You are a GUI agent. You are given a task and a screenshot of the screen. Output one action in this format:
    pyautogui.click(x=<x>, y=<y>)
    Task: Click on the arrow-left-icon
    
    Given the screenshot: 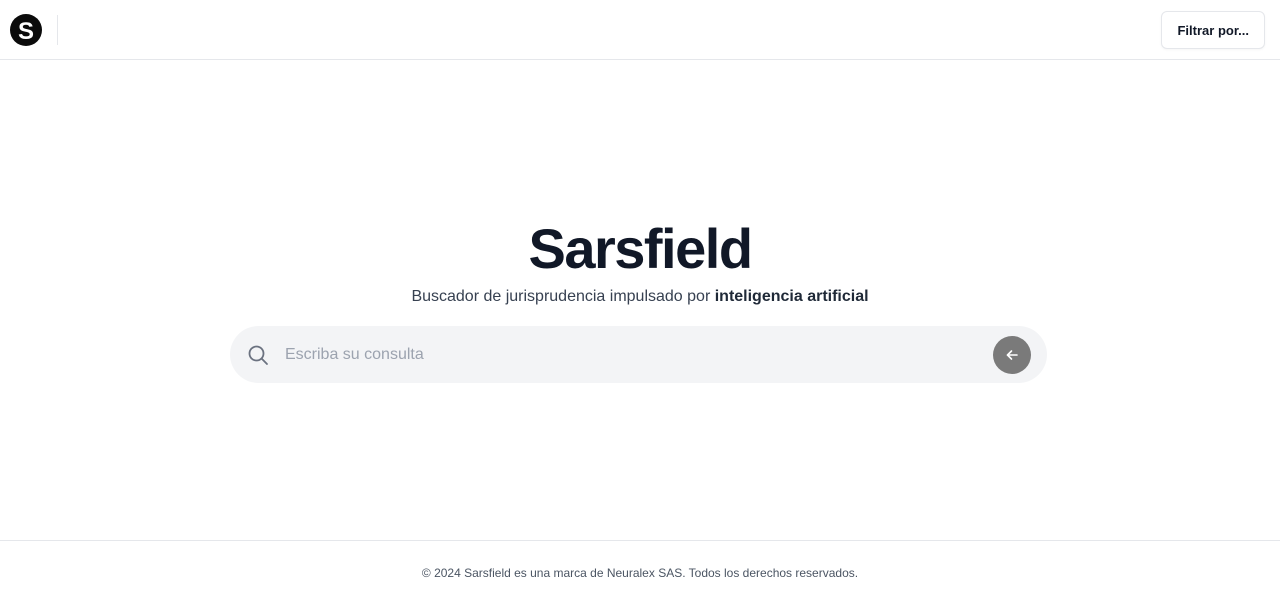 What is the action you would take?
    pyautogui.click(x=1012, y=355)
    